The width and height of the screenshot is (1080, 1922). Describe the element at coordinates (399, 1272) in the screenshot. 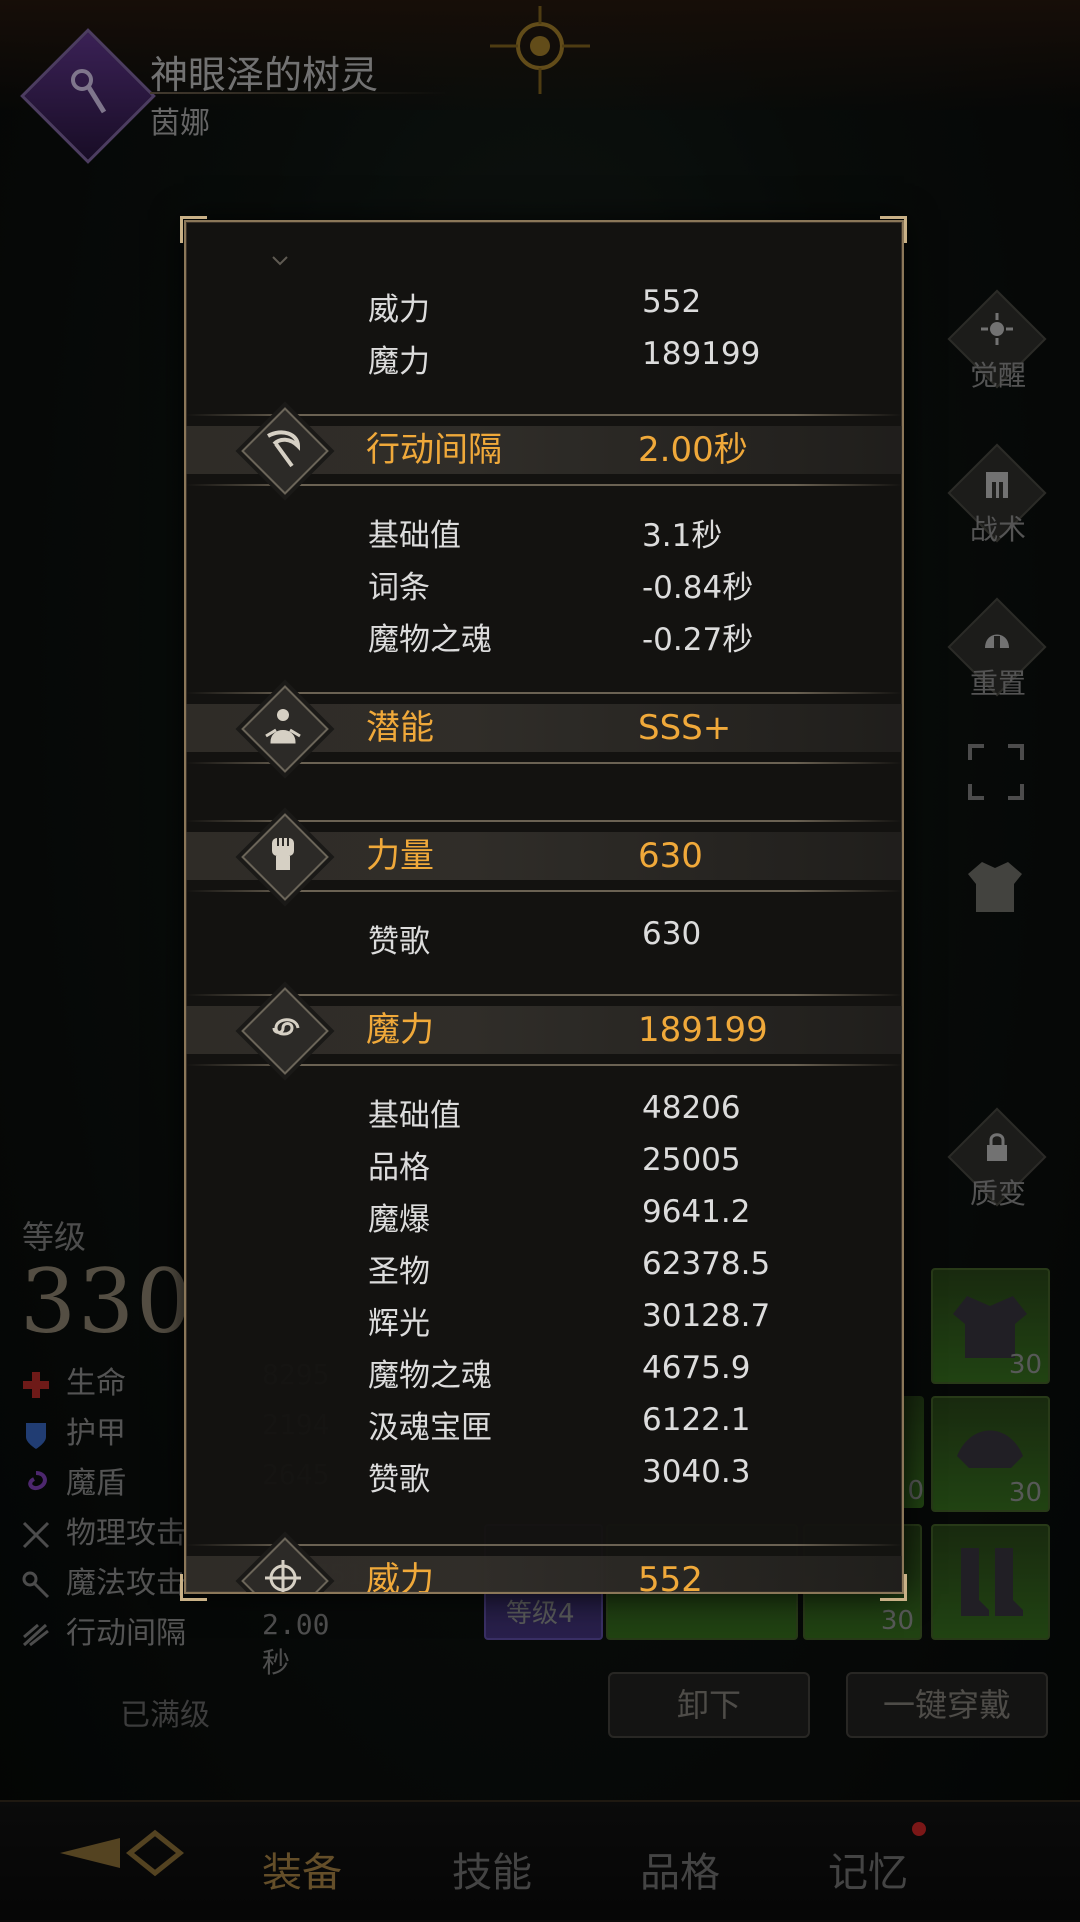

I see `detail-key: 圣物` at that location.